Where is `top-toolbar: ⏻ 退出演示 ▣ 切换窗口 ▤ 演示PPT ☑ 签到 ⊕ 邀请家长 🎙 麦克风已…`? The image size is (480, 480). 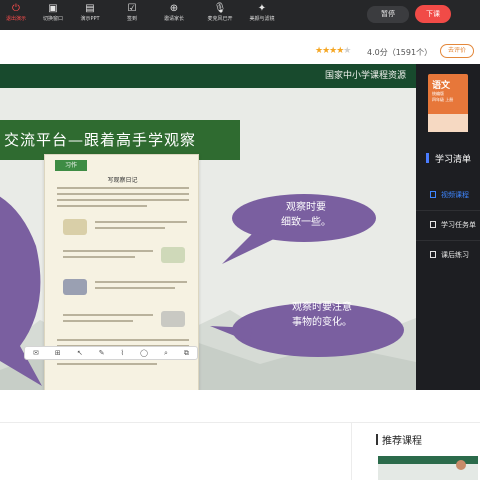 top-toolbar: ⏻ 退出演示 ▣ 切换窗口 ▤ 演示PPT ☑ 签到 ⊕ 邀请家长 🎙 麦克风已… is located at coordinates (240, 15).